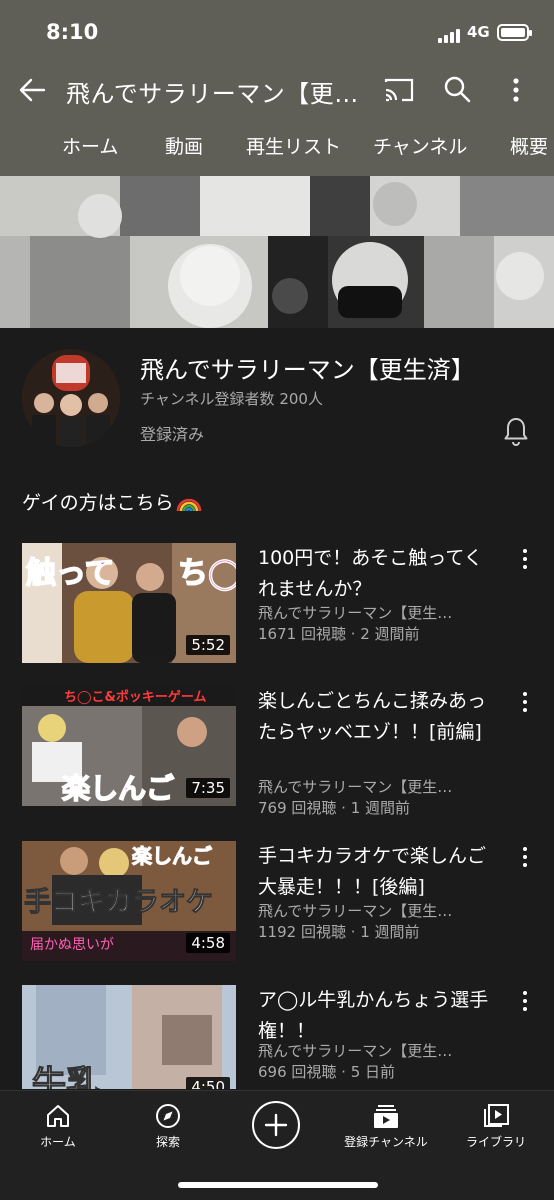  What do you see at coordinates (66, 1076) in the screenshot?
I see `thumb-text: 牛乳` at bounding box center [66, 1076].